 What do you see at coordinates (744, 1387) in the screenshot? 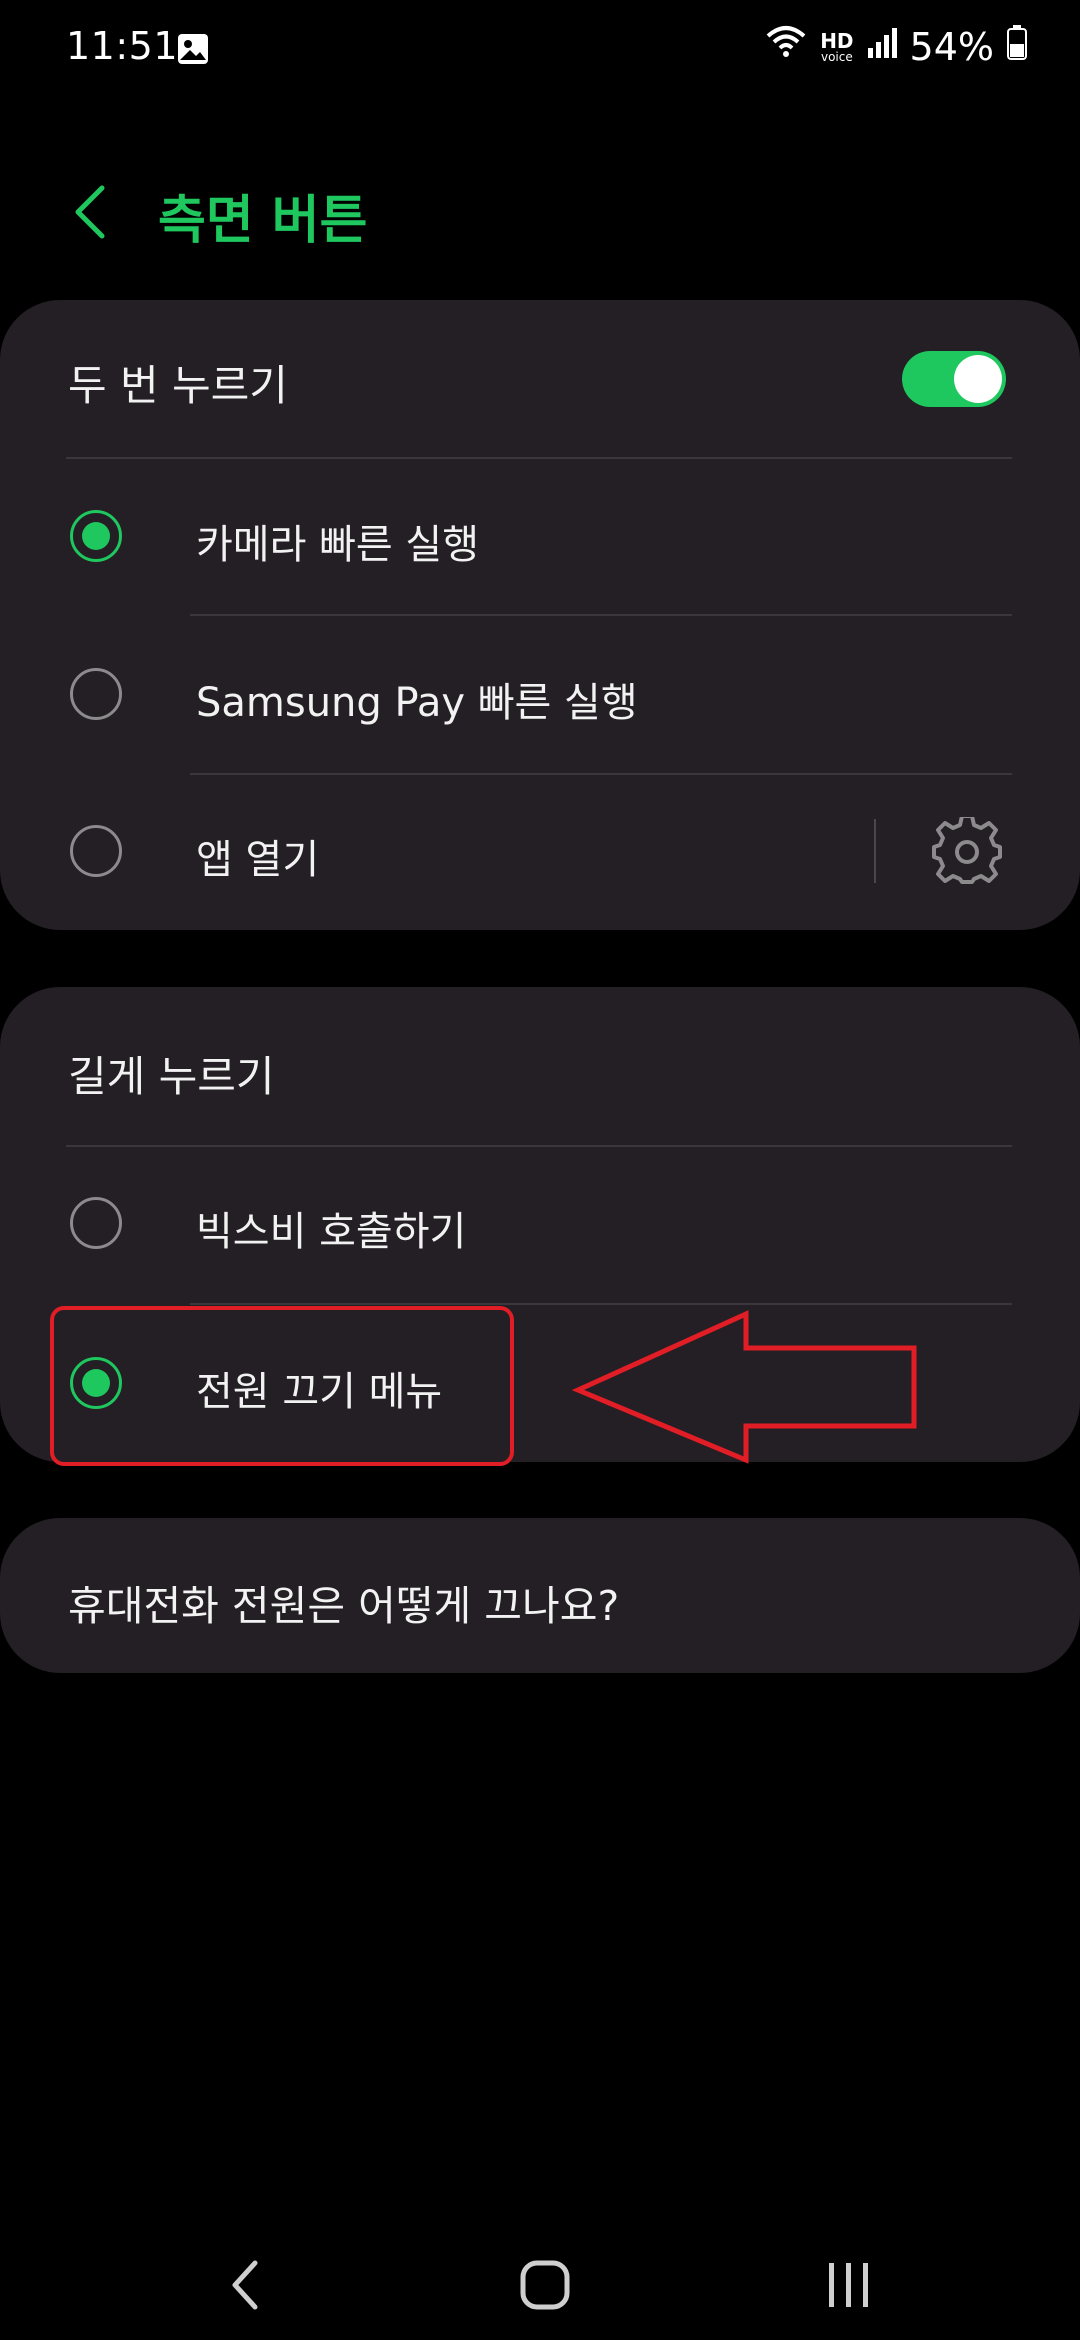
I see `annotation-arrow-icon` at bounding box center [744, 1387].